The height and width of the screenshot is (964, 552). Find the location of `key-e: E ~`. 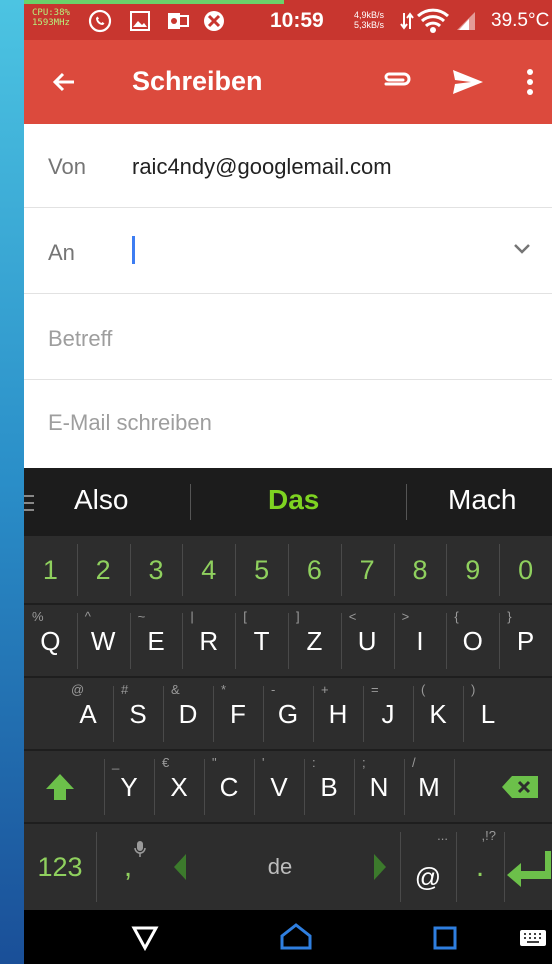

key-e: E ~ is located at coordinates (156, 641).